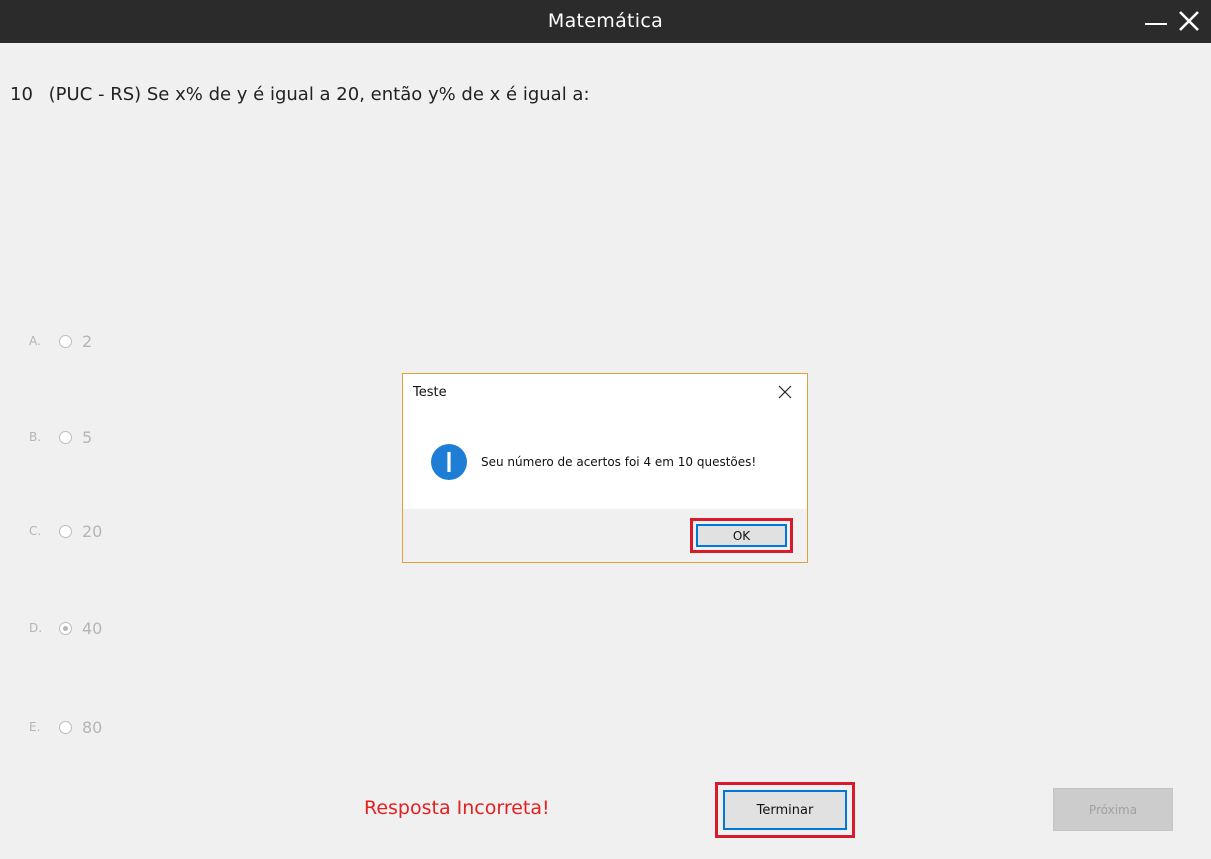  I want to click on option-letter: C., so click(35, 531).